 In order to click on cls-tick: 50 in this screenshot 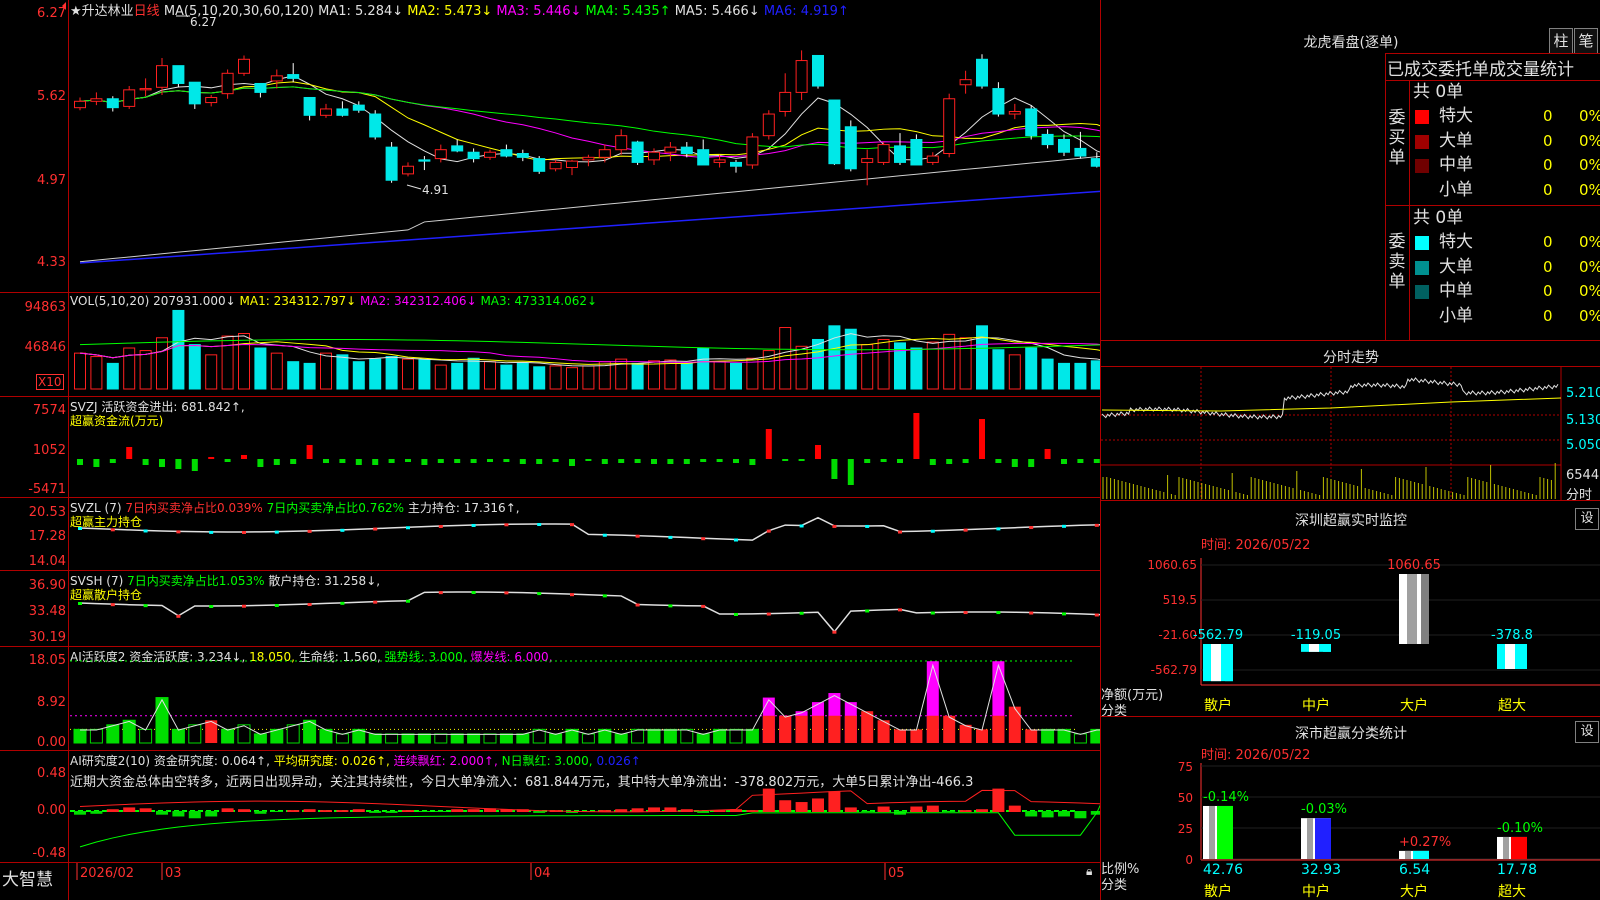, I will do `click(1185, 798)`.